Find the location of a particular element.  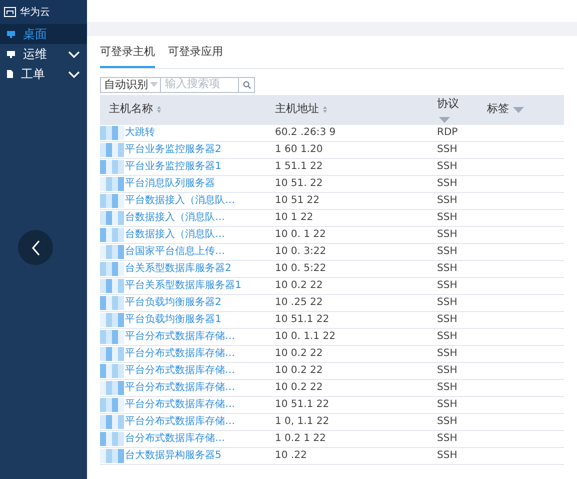

table-cell-text: 10 .25 22 is located at coordinates (299, 303).